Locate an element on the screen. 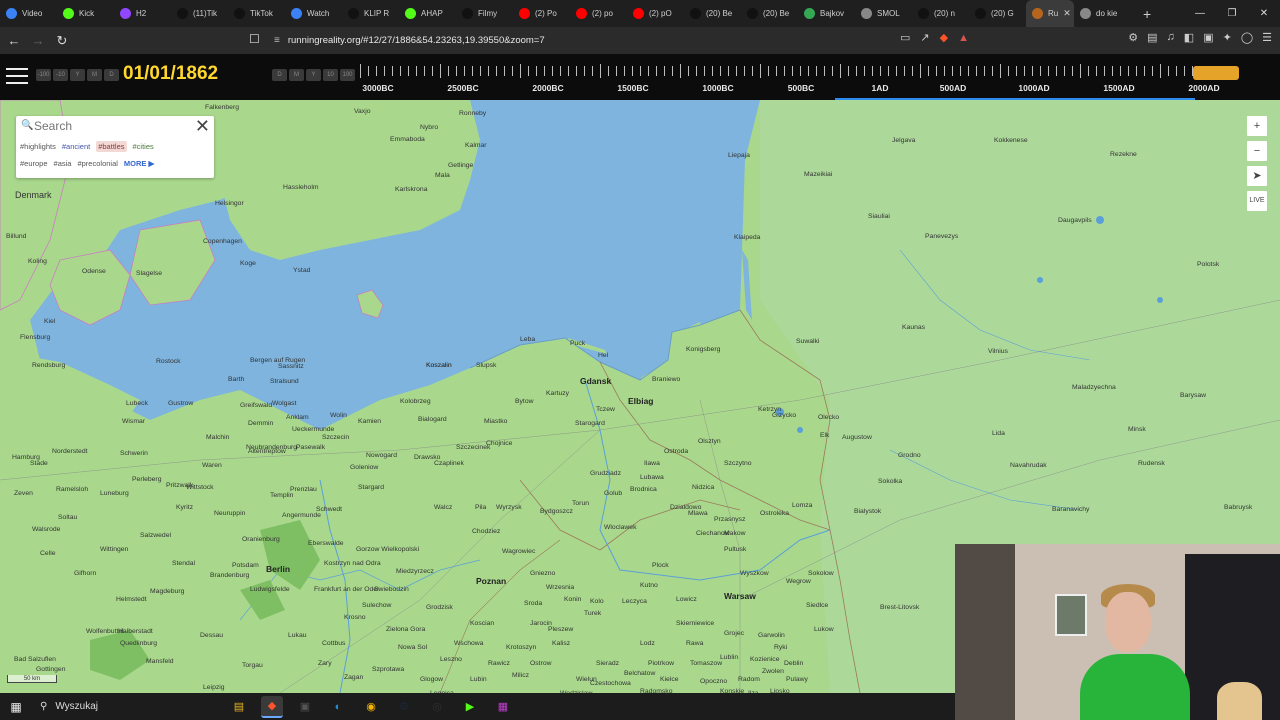 The image size is (1280, 720). place-label: Neuruppin is located at coordinates (229, 513).